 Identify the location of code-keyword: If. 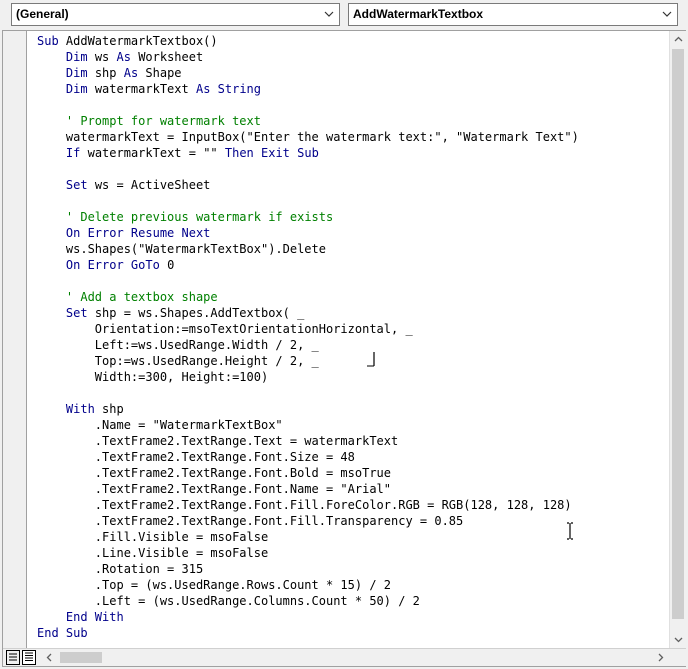
(76, 153).